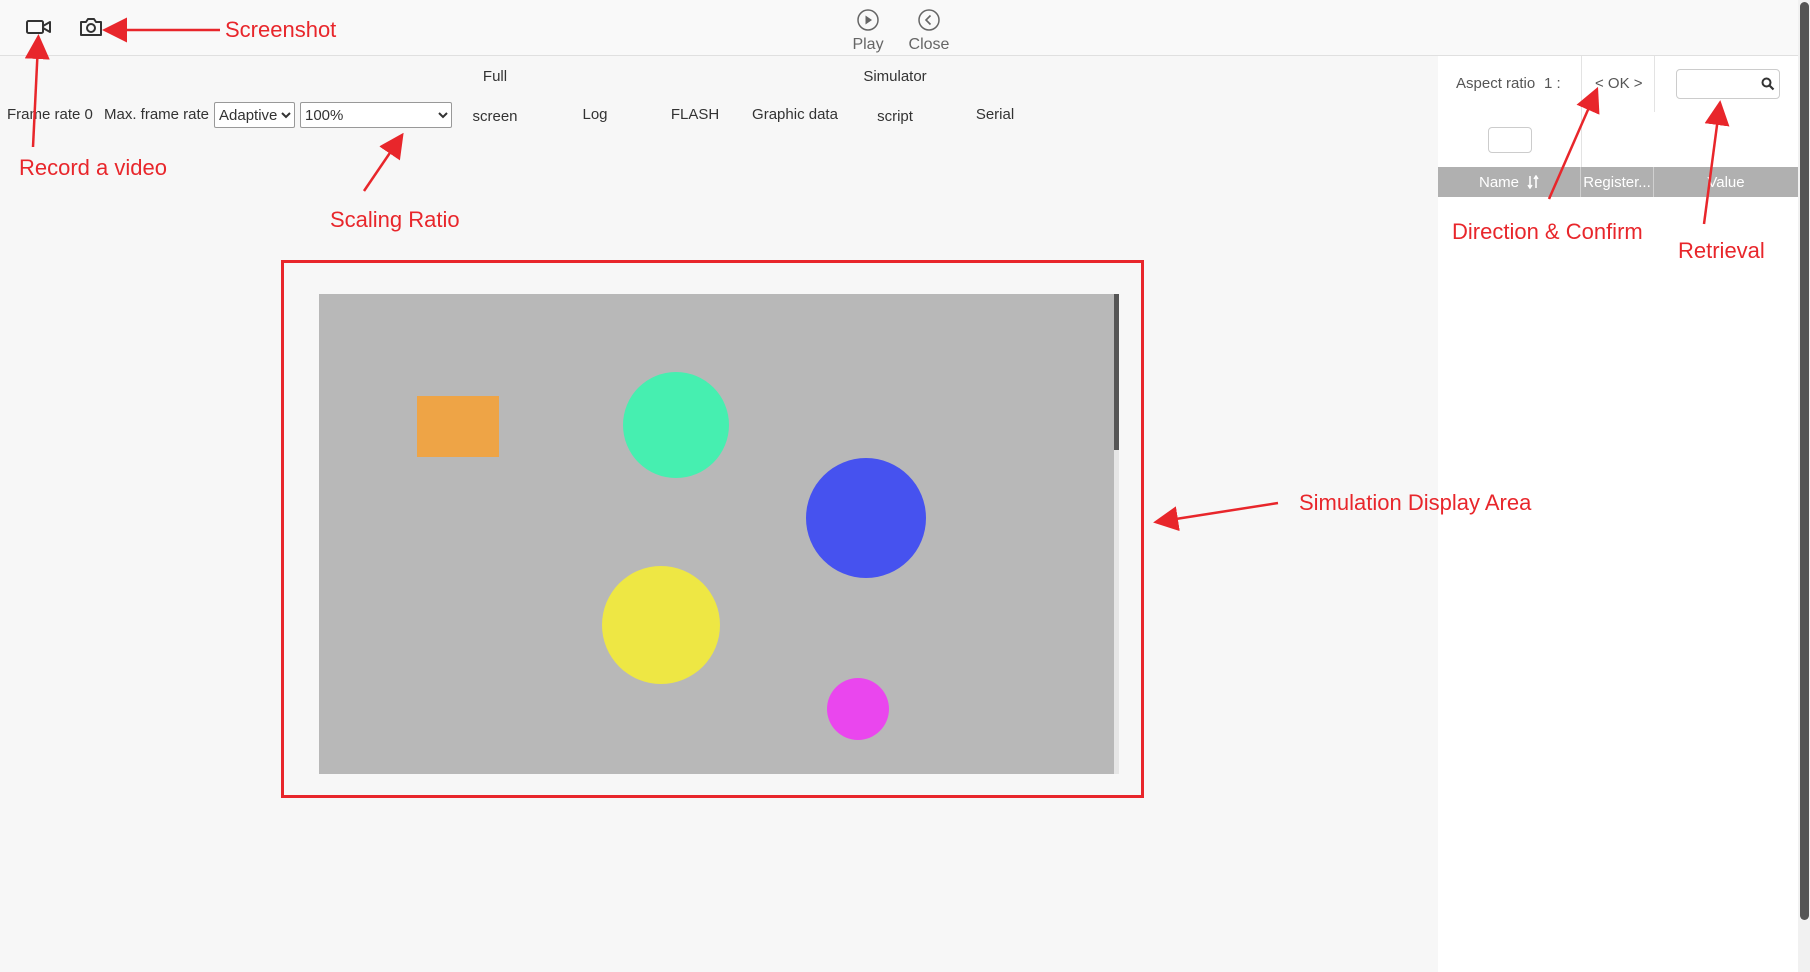 This screenshot has height=972, width=1810. I want to click on aspect-ratio-input, so click(1510, 140).